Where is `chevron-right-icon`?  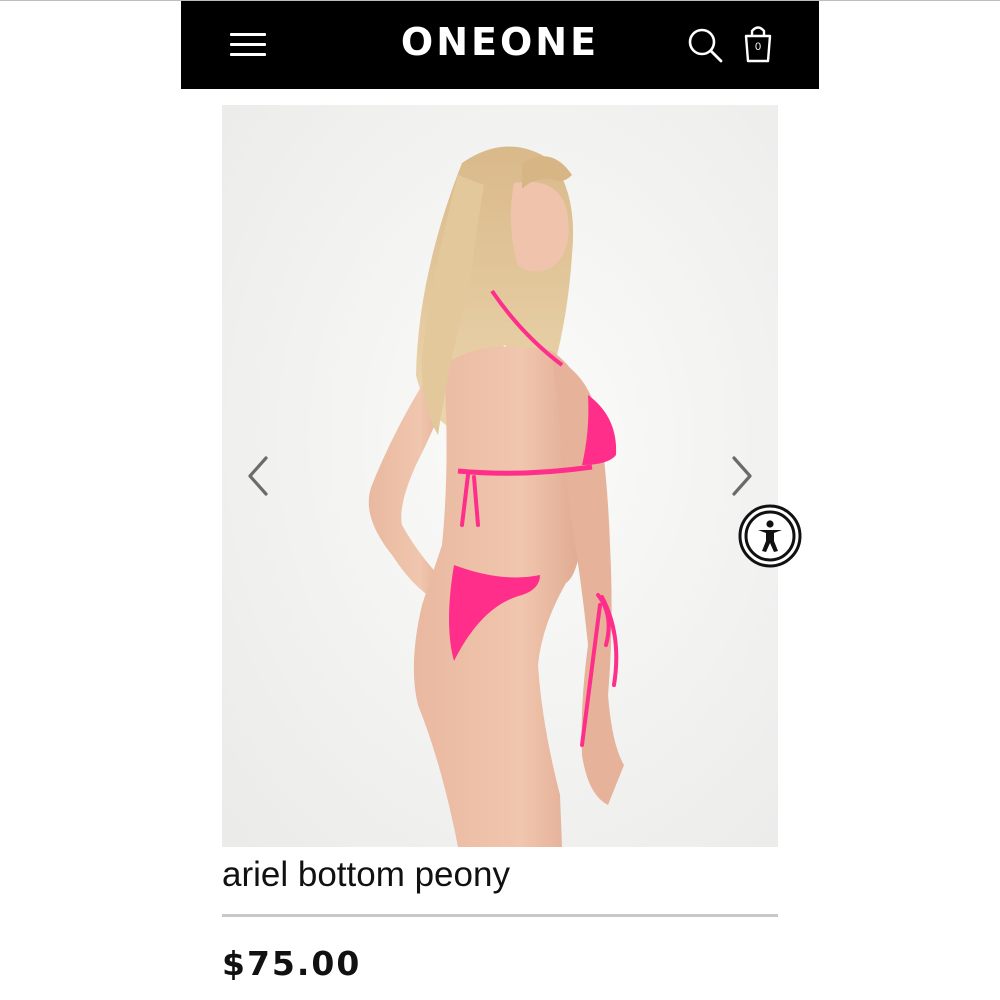
chevron-right-icon is located at coordinates (742, 476).